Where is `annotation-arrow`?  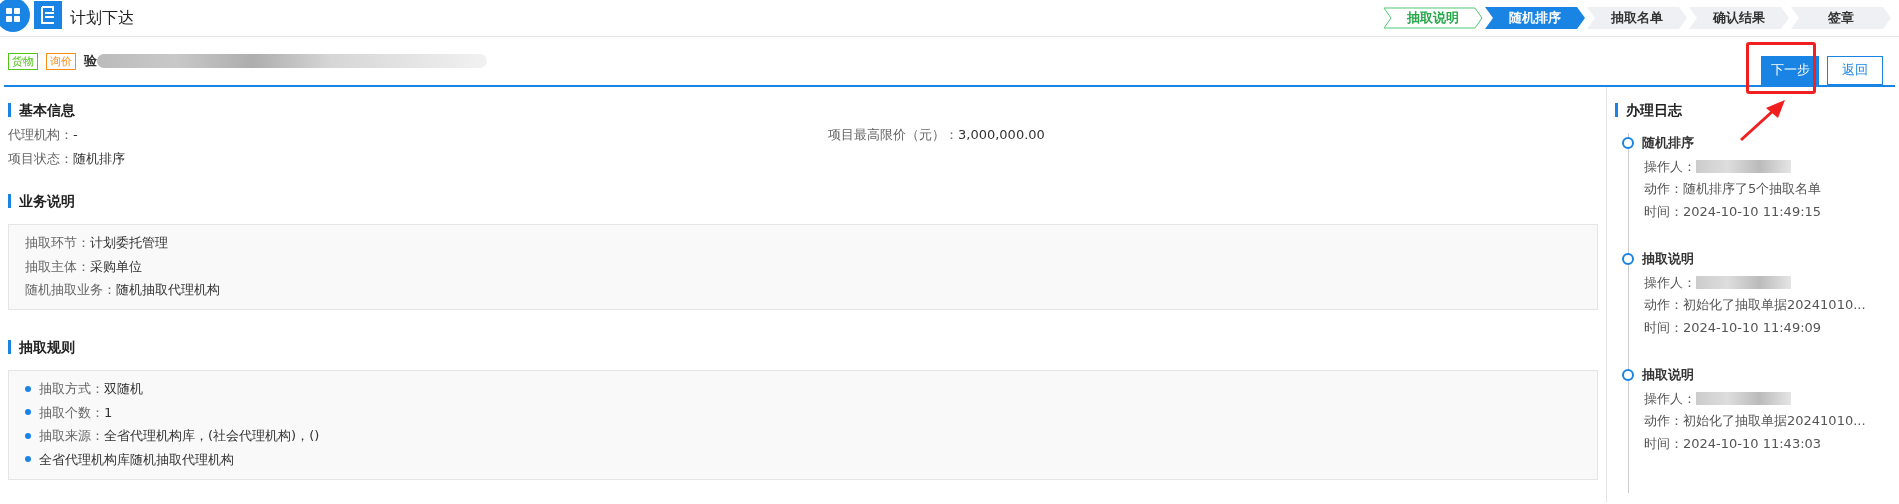
annotation-arrow is located at coordinates (1763, 120).